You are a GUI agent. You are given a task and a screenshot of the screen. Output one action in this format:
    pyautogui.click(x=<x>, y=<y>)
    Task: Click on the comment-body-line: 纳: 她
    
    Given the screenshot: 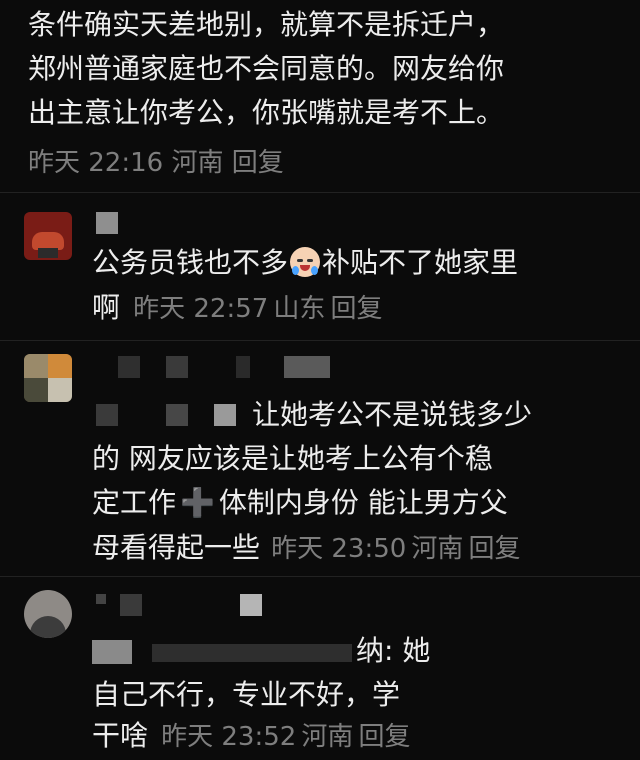 What is the action you would take?
    pyautogui.click(x=393, y=650)
    